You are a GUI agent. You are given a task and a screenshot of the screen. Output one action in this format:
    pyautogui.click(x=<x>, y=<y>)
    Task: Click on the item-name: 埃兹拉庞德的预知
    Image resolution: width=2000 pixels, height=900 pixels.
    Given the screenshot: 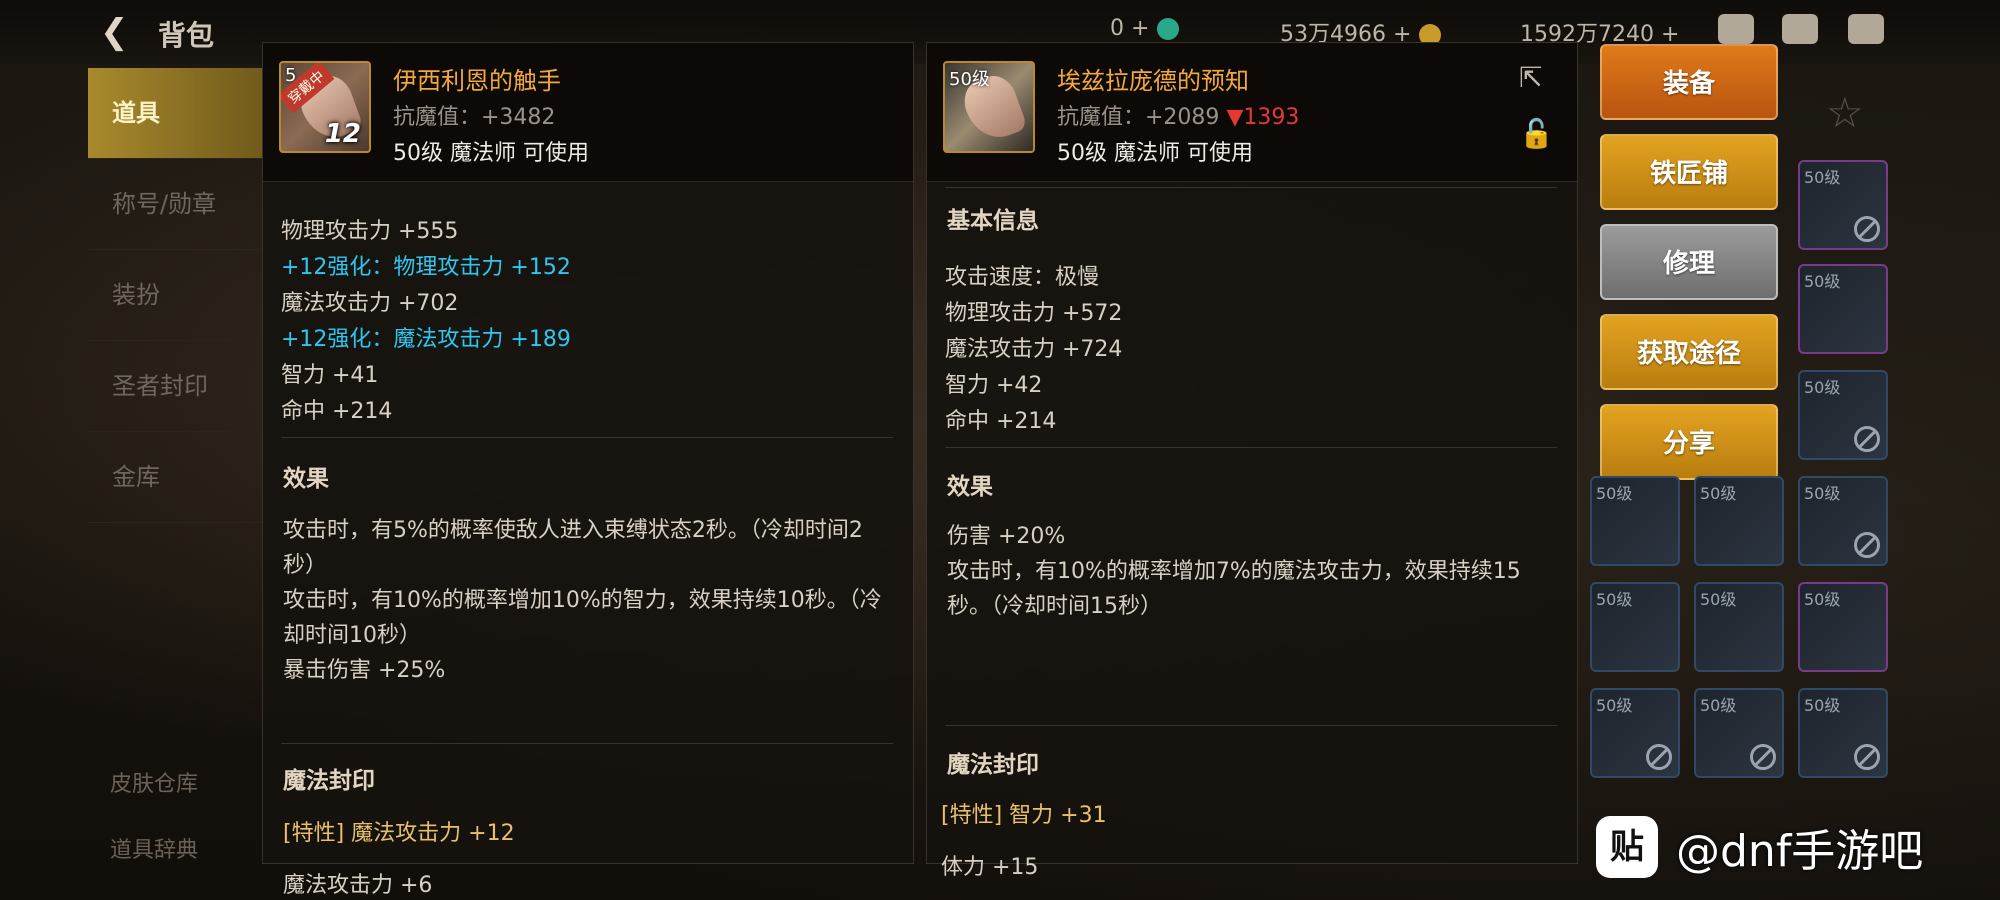 What is the action you would take?
    pyautogui.click(x=1153, y=81)
    